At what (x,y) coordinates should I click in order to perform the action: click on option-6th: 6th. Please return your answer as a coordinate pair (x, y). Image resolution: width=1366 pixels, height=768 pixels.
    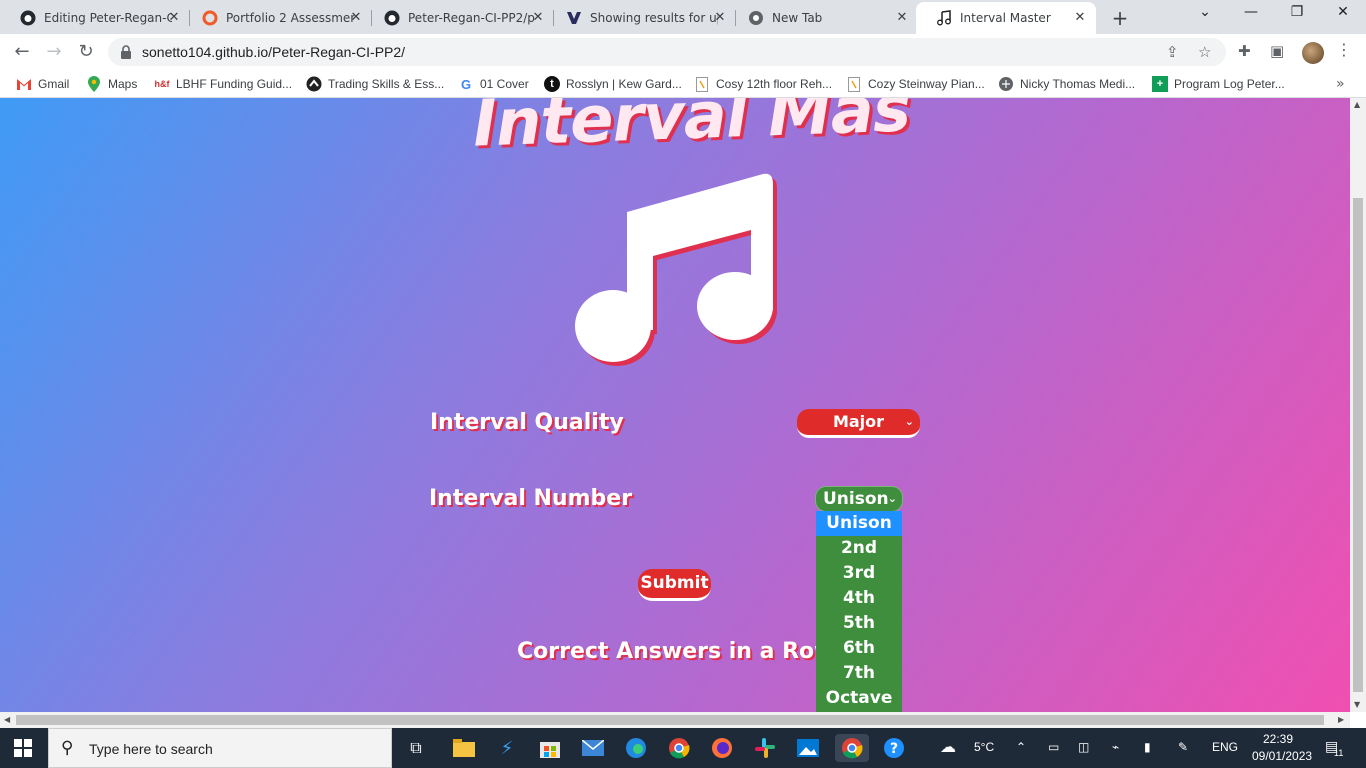
    Looking at the image, I should click on (859, 648).